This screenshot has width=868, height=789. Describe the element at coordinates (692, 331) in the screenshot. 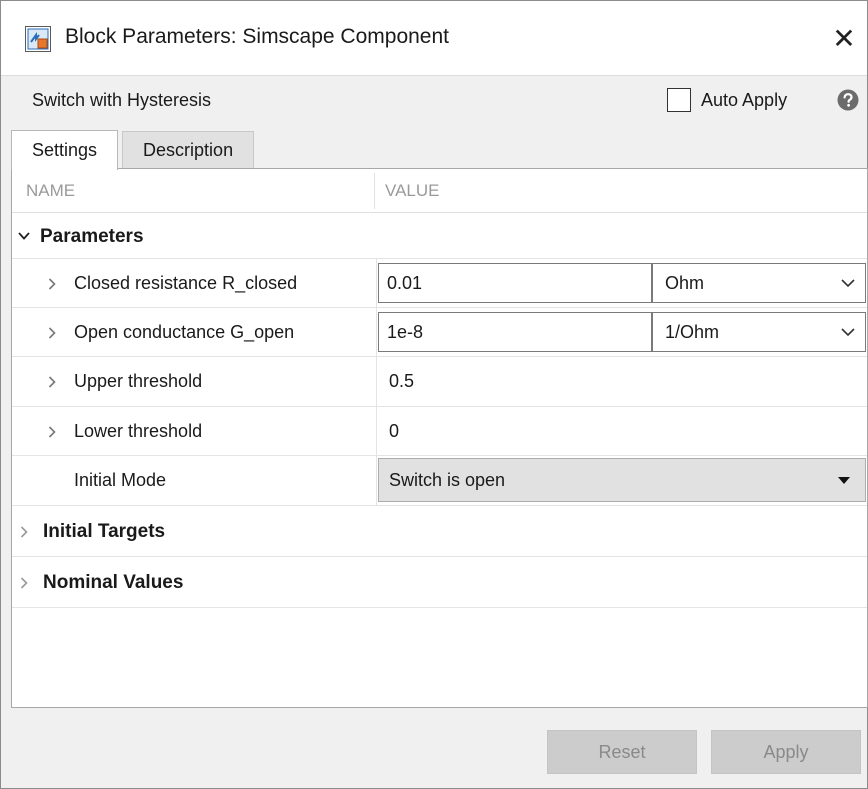

I see `unit-value: 1/Ohm` at that location.